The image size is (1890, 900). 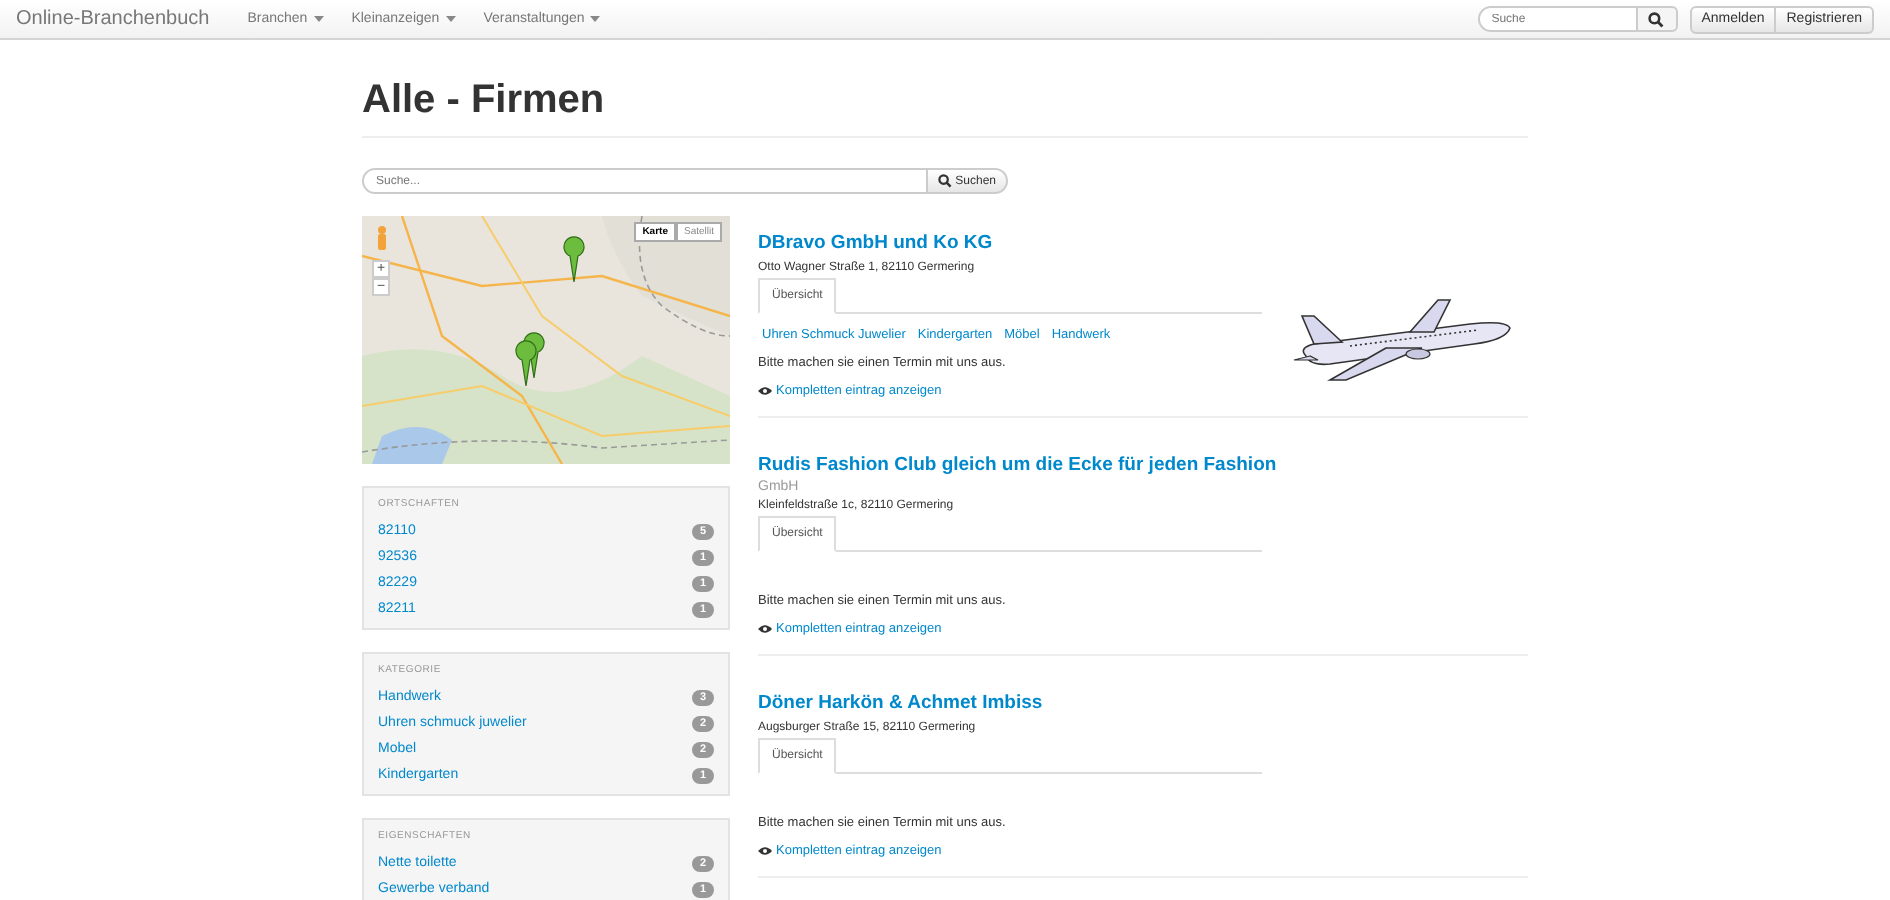 I want to click on company-link: Döner Harkön & Achmet Imbiss, so click(x=900, y=704).